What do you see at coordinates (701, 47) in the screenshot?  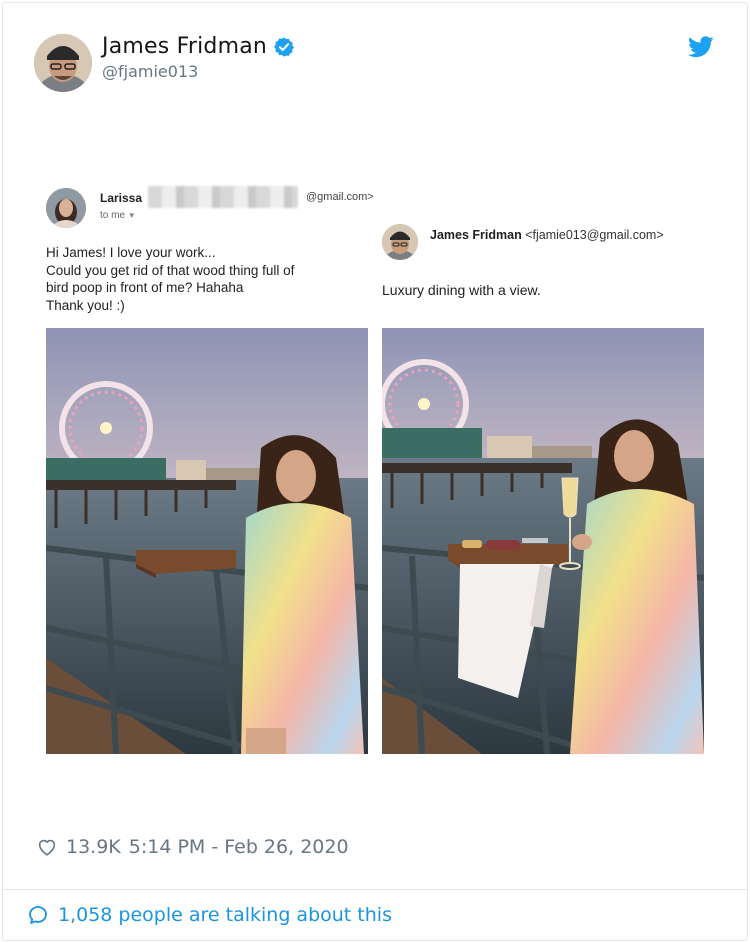 I see `twitter-bird-icon` at bounding box center [701, 47].